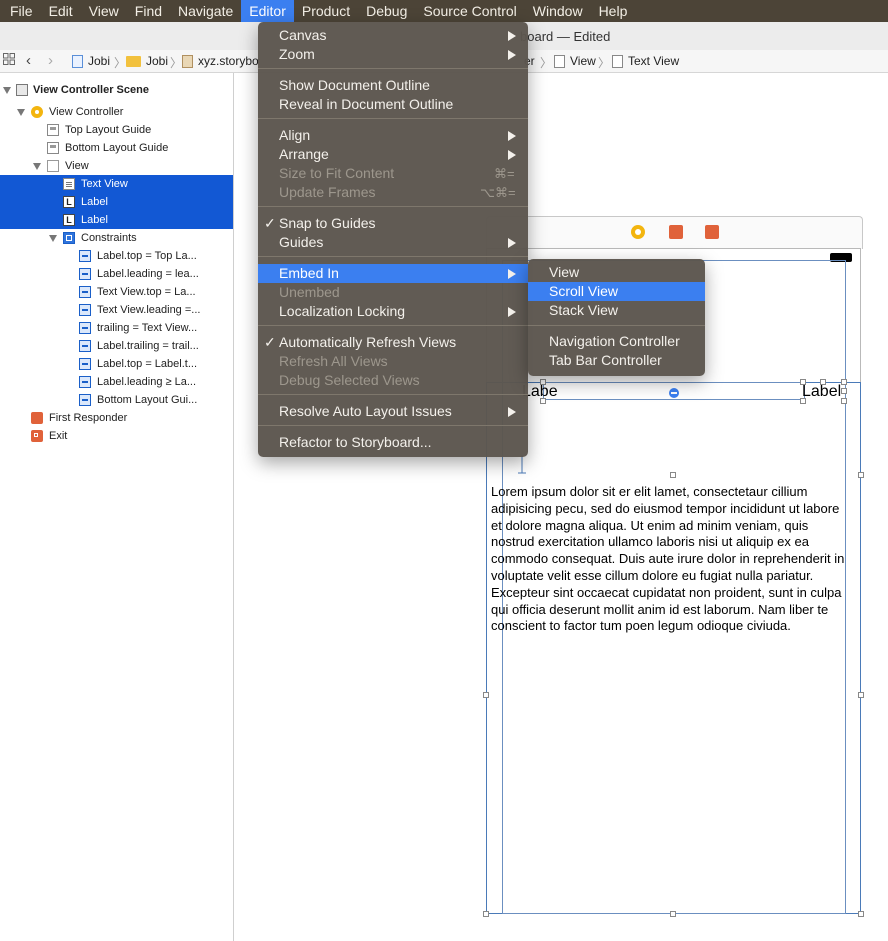 This screenshot has width=888, height=941. I want to click on forward-arrow-icon: ›, so click(50, 60).